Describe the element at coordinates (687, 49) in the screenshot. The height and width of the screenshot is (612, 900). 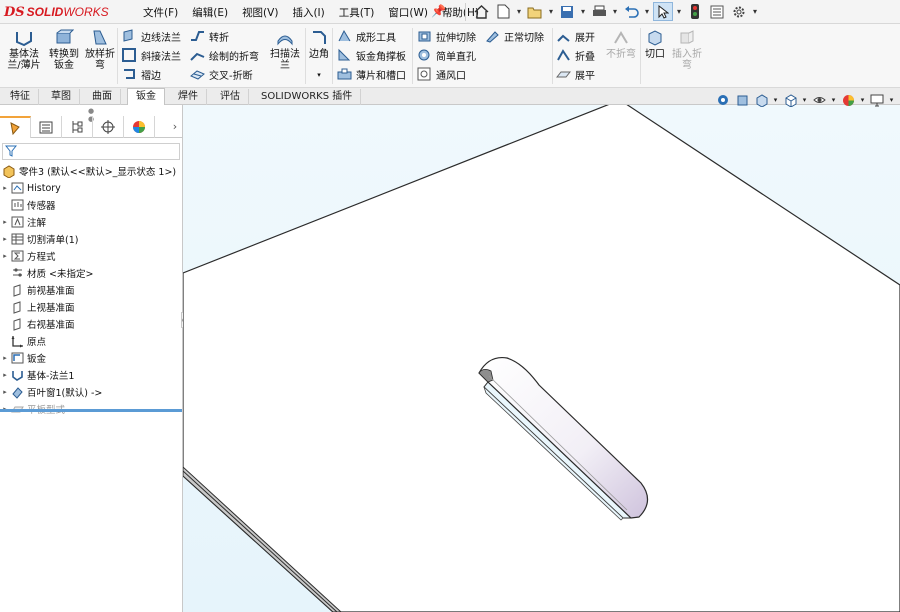
I see `insert-bends-button: 插入折 弯` at that location.